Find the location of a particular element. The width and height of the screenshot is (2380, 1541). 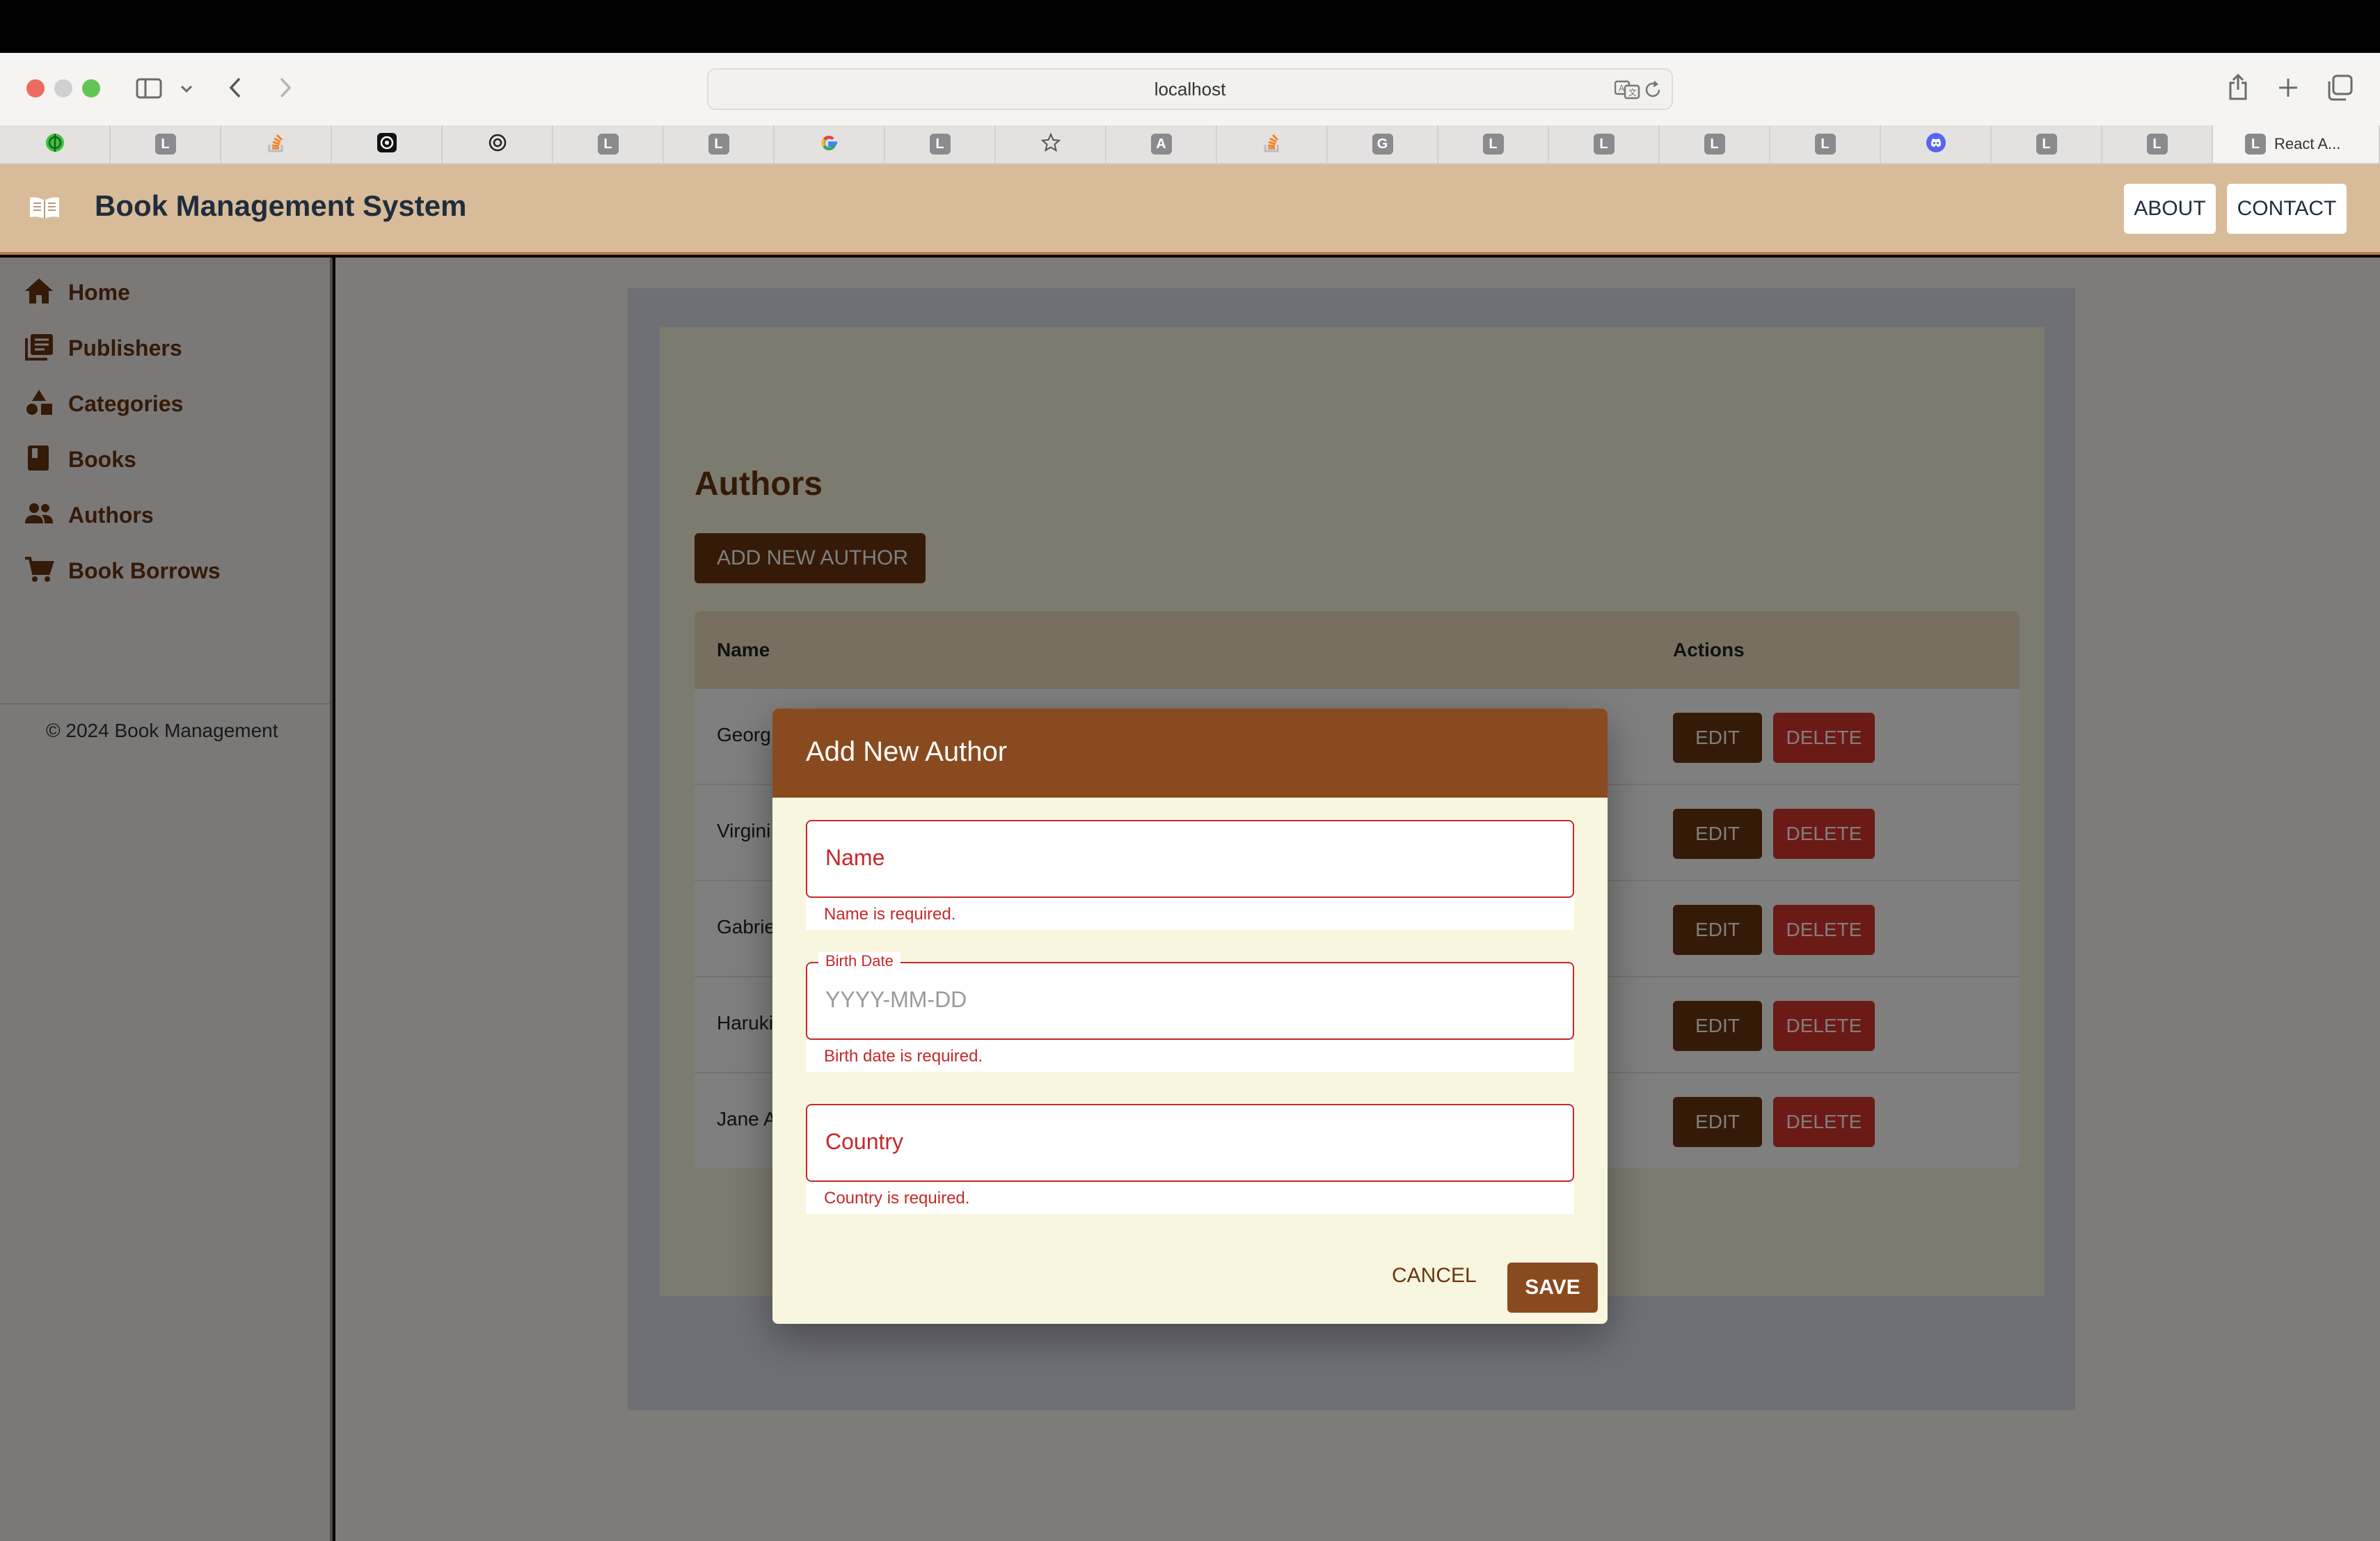

dialog-title: Add New Author is located at coordinates (907, 751).